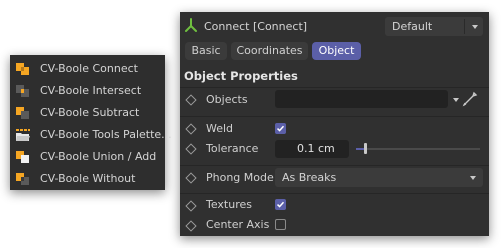 This screenshot has height=248, width=503. What do you see at coordinates (269, 51) in the screenshot?
I see `tab-coordinates: Coordinates` at bounding box center [269, 51].